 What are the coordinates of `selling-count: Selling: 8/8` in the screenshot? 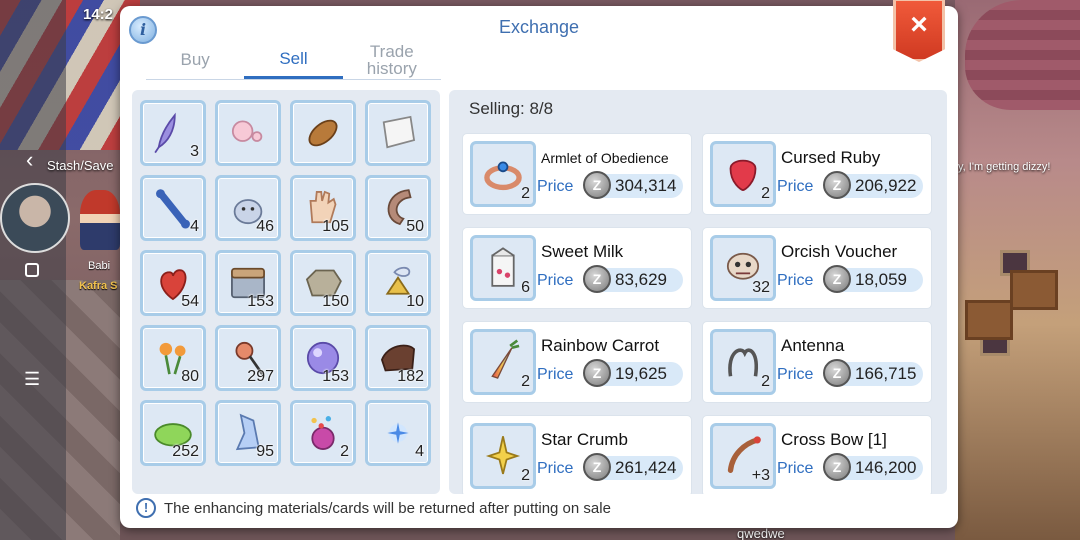 It's located at (511, 108).